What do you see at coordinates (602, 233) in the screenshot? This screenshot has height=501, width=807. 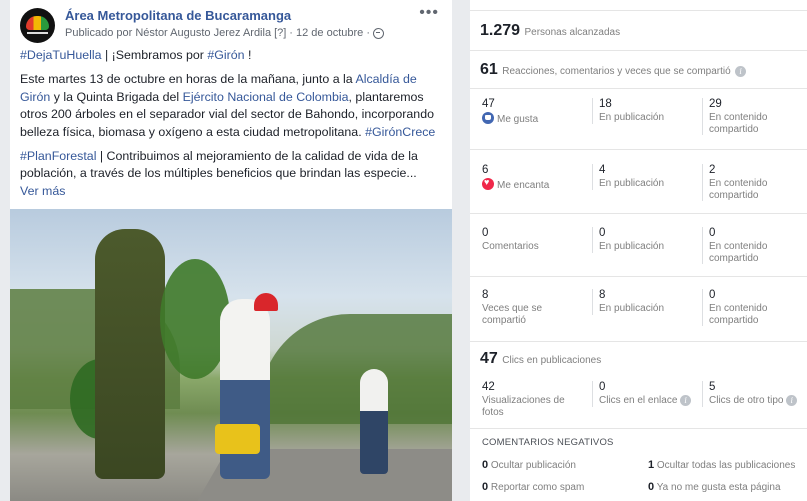 I see `on-post-count: 0` at bounding box center [602, 233].